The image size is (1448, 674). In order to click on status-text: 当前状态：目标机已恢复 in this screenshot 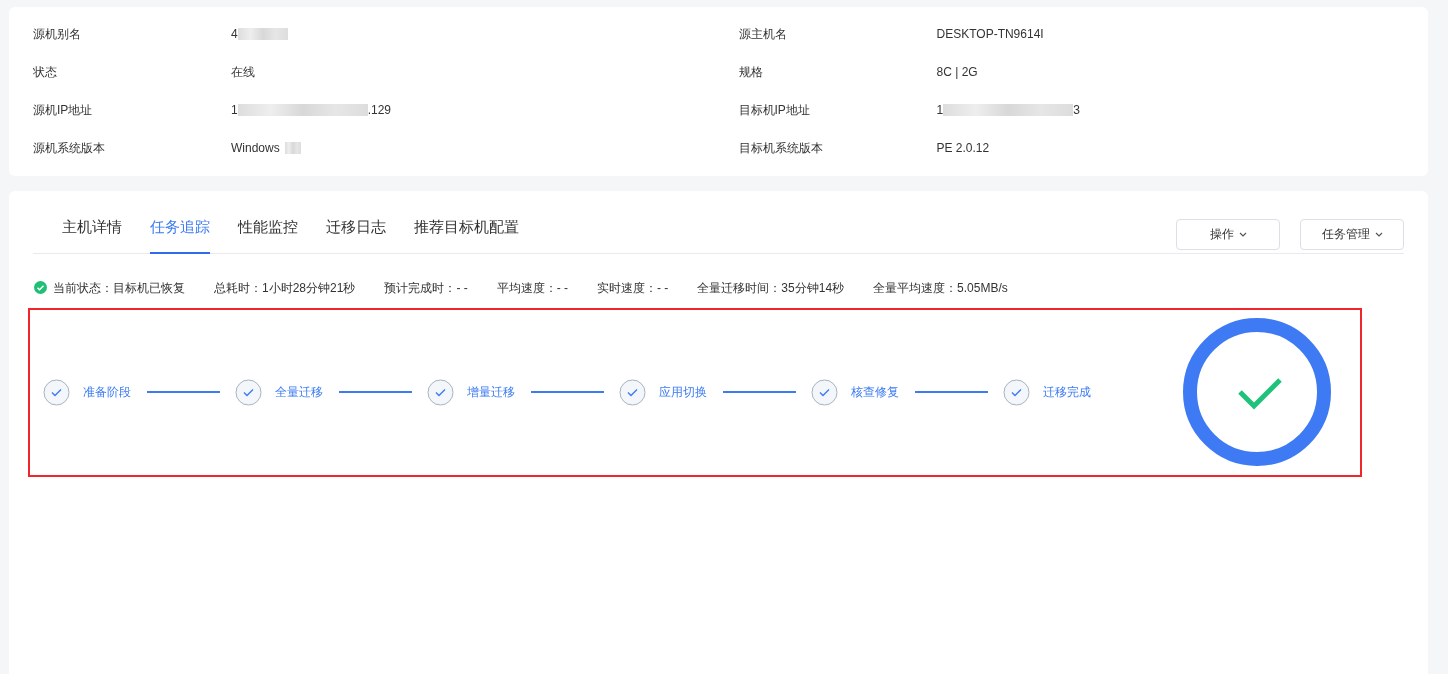, I will do `click(119, 288)`.